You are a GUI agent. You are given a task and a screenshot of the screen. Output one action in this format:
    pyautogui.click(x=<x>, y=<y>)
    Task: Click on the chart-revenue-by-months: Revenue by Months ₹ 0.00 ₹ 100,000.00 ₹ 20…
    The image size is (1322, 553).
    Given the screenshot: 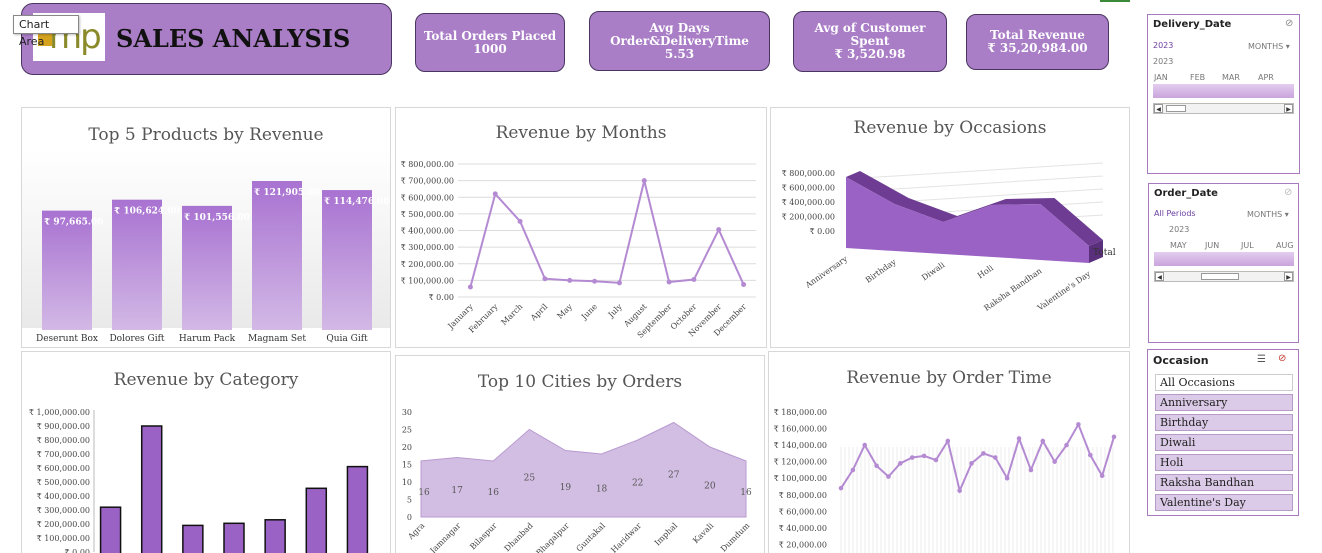 What is the action you would take?
    pyautogui.click(x=581, y=227)
    